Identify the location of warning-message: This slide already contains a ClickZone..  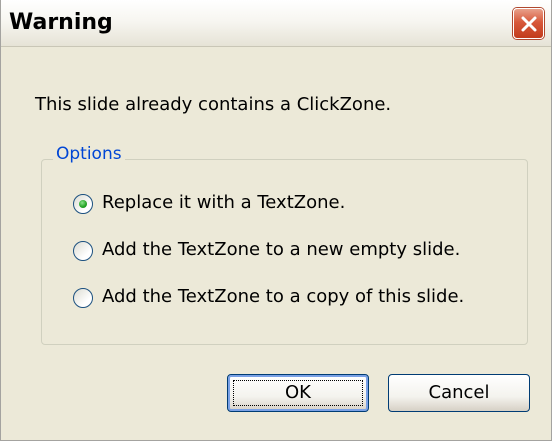
(213, 104).